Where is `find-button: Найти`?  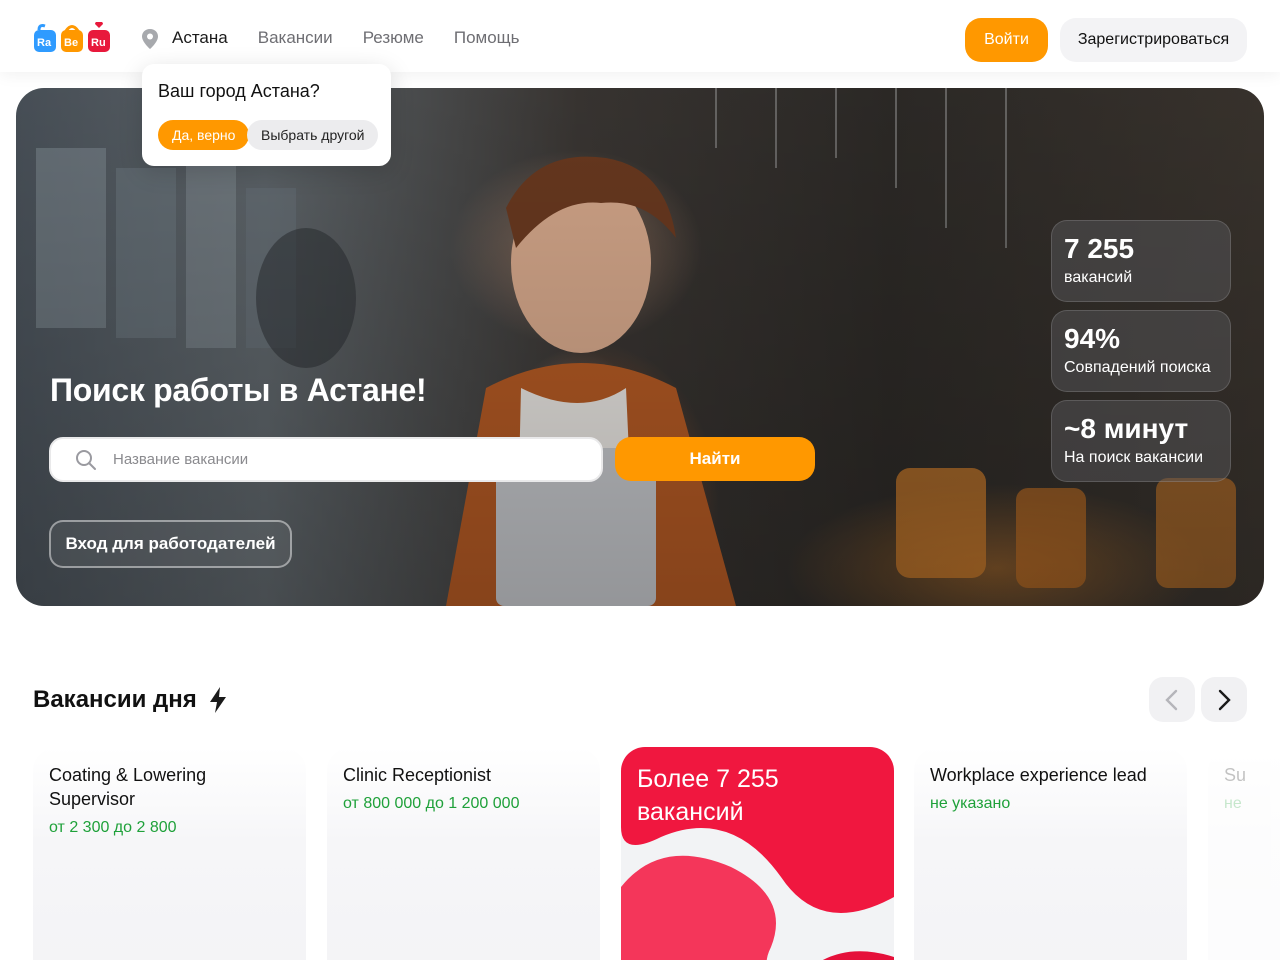
find-button: Найти is located at coordinates (715, 459).